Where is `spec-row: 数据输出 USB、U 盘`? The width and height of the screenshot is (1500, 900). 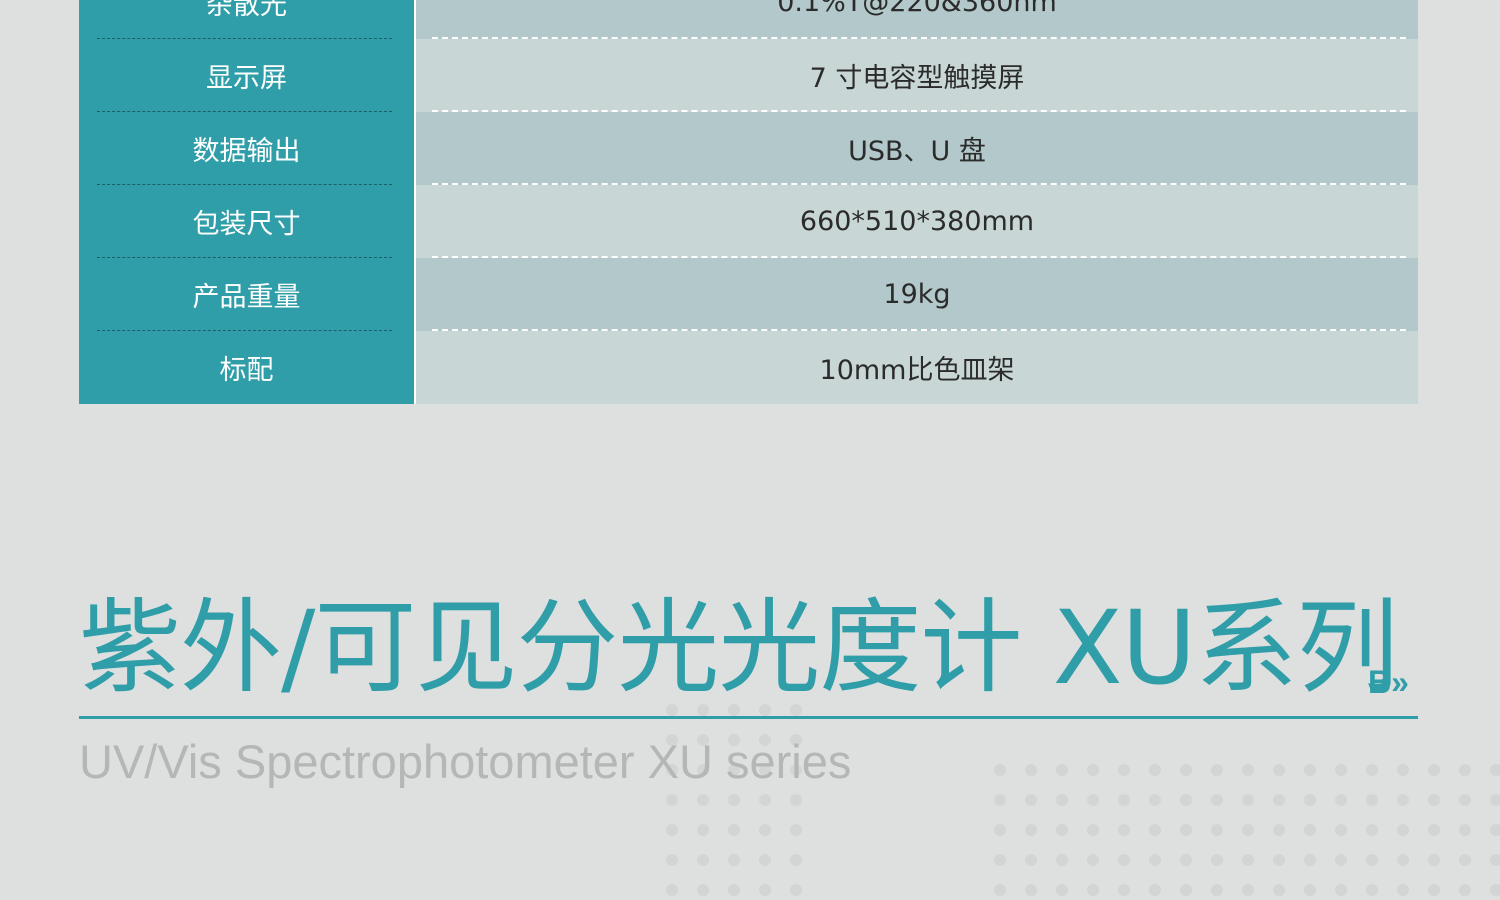 spec-row: 数据输出 USB、U 盘 is located at coordinates (748, 148).